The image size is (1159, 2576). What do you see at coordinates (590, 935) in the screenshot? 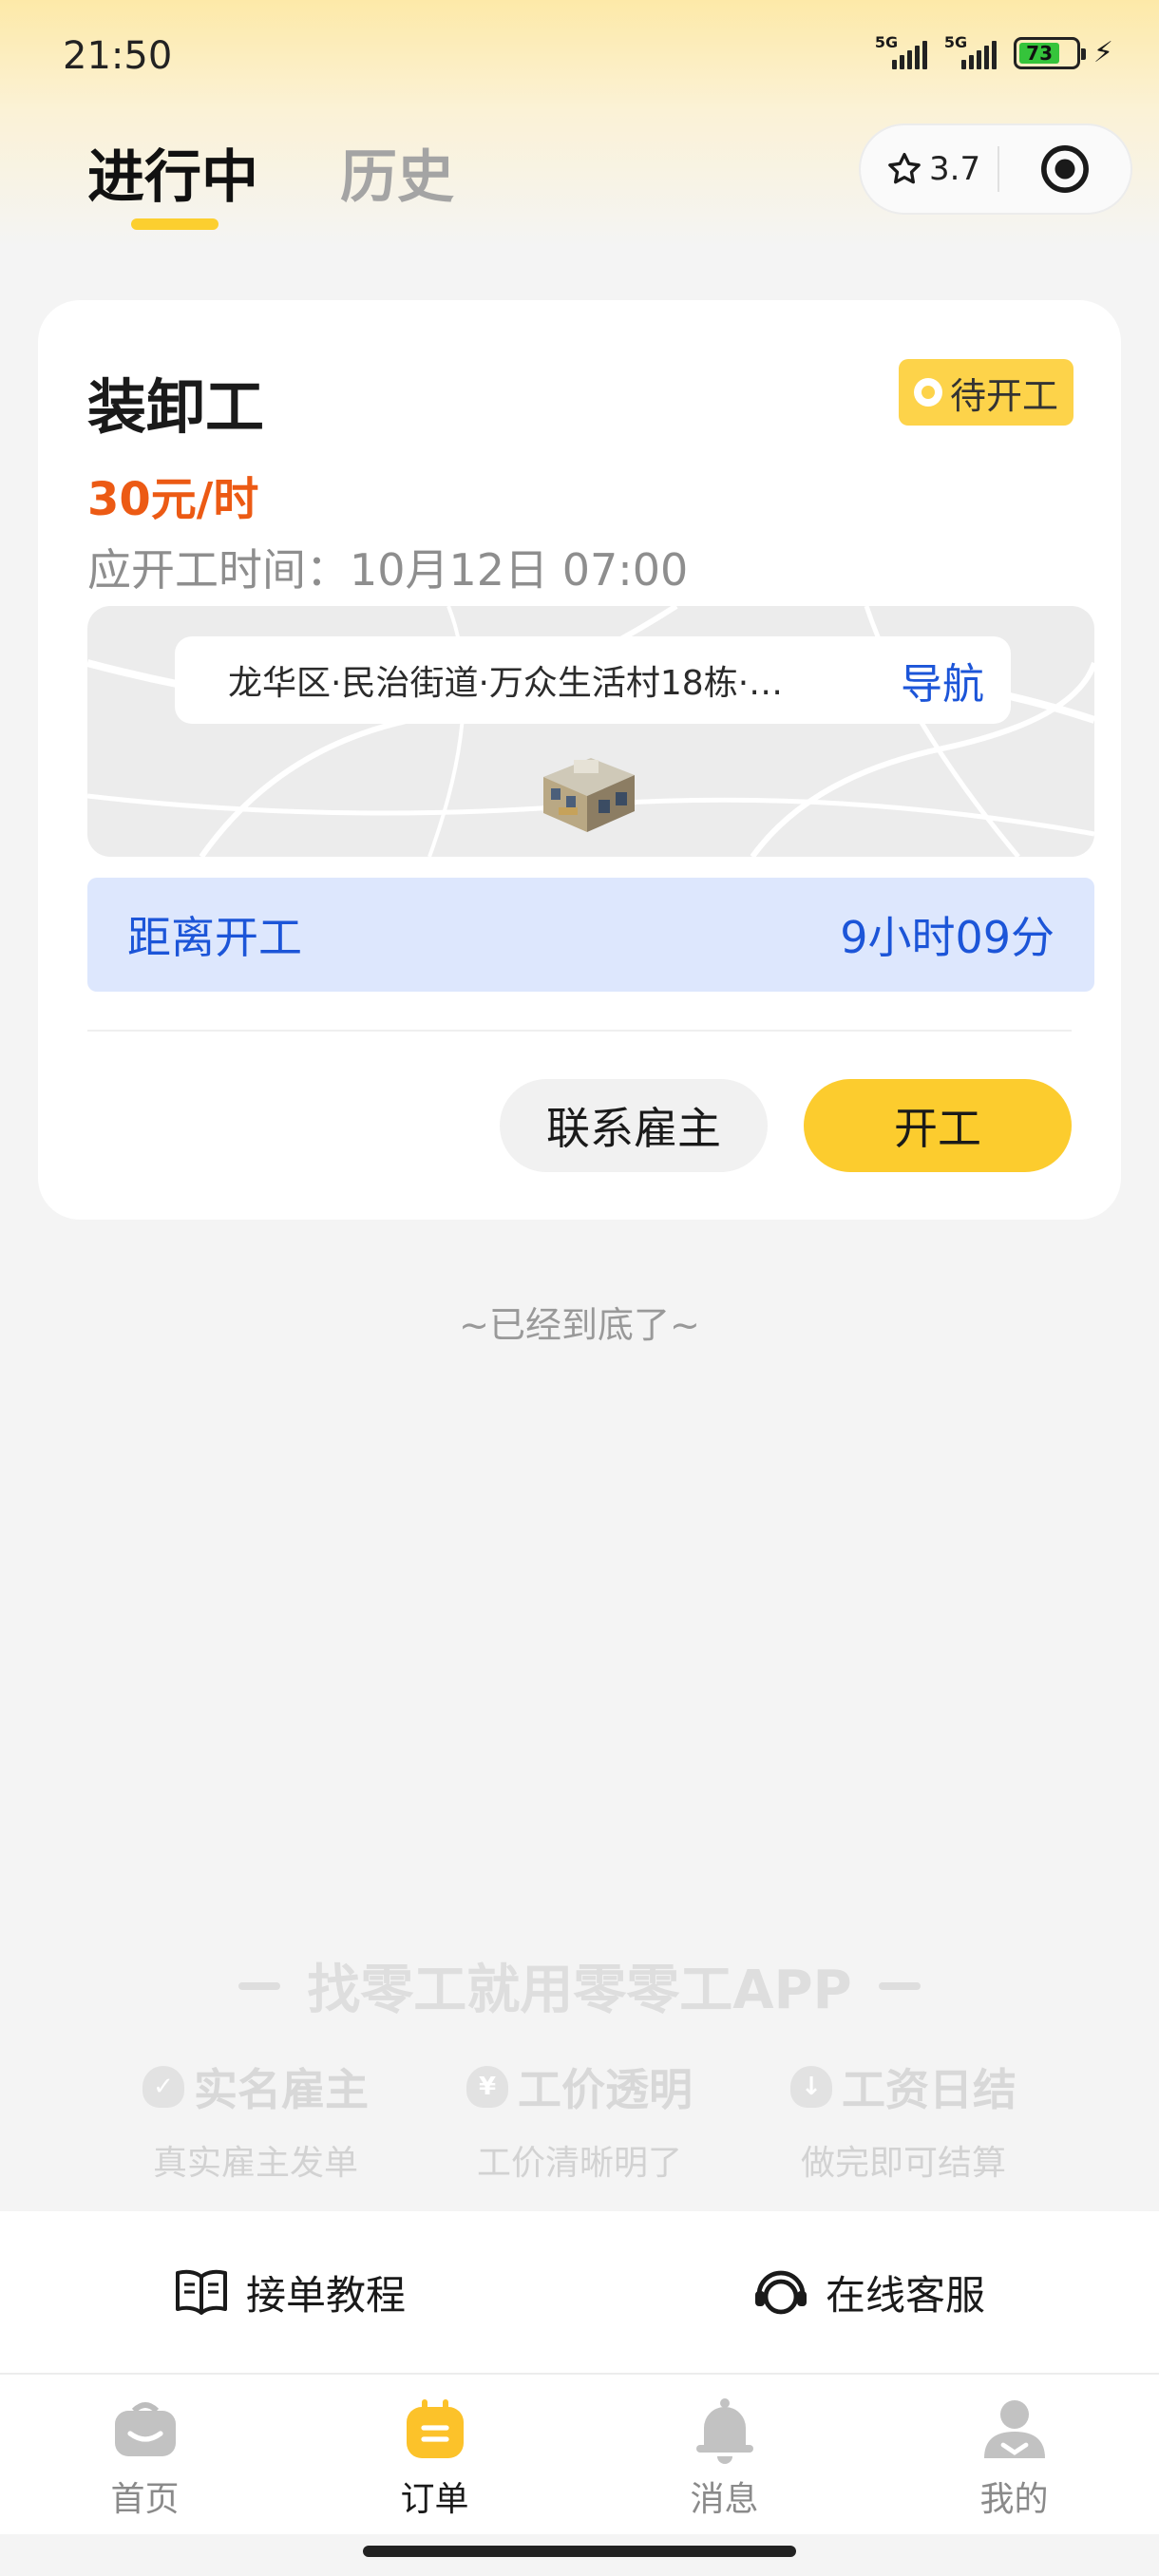
I see `countdown-banner: 距离开工 9小时09分` at bounding box center [590, 935].